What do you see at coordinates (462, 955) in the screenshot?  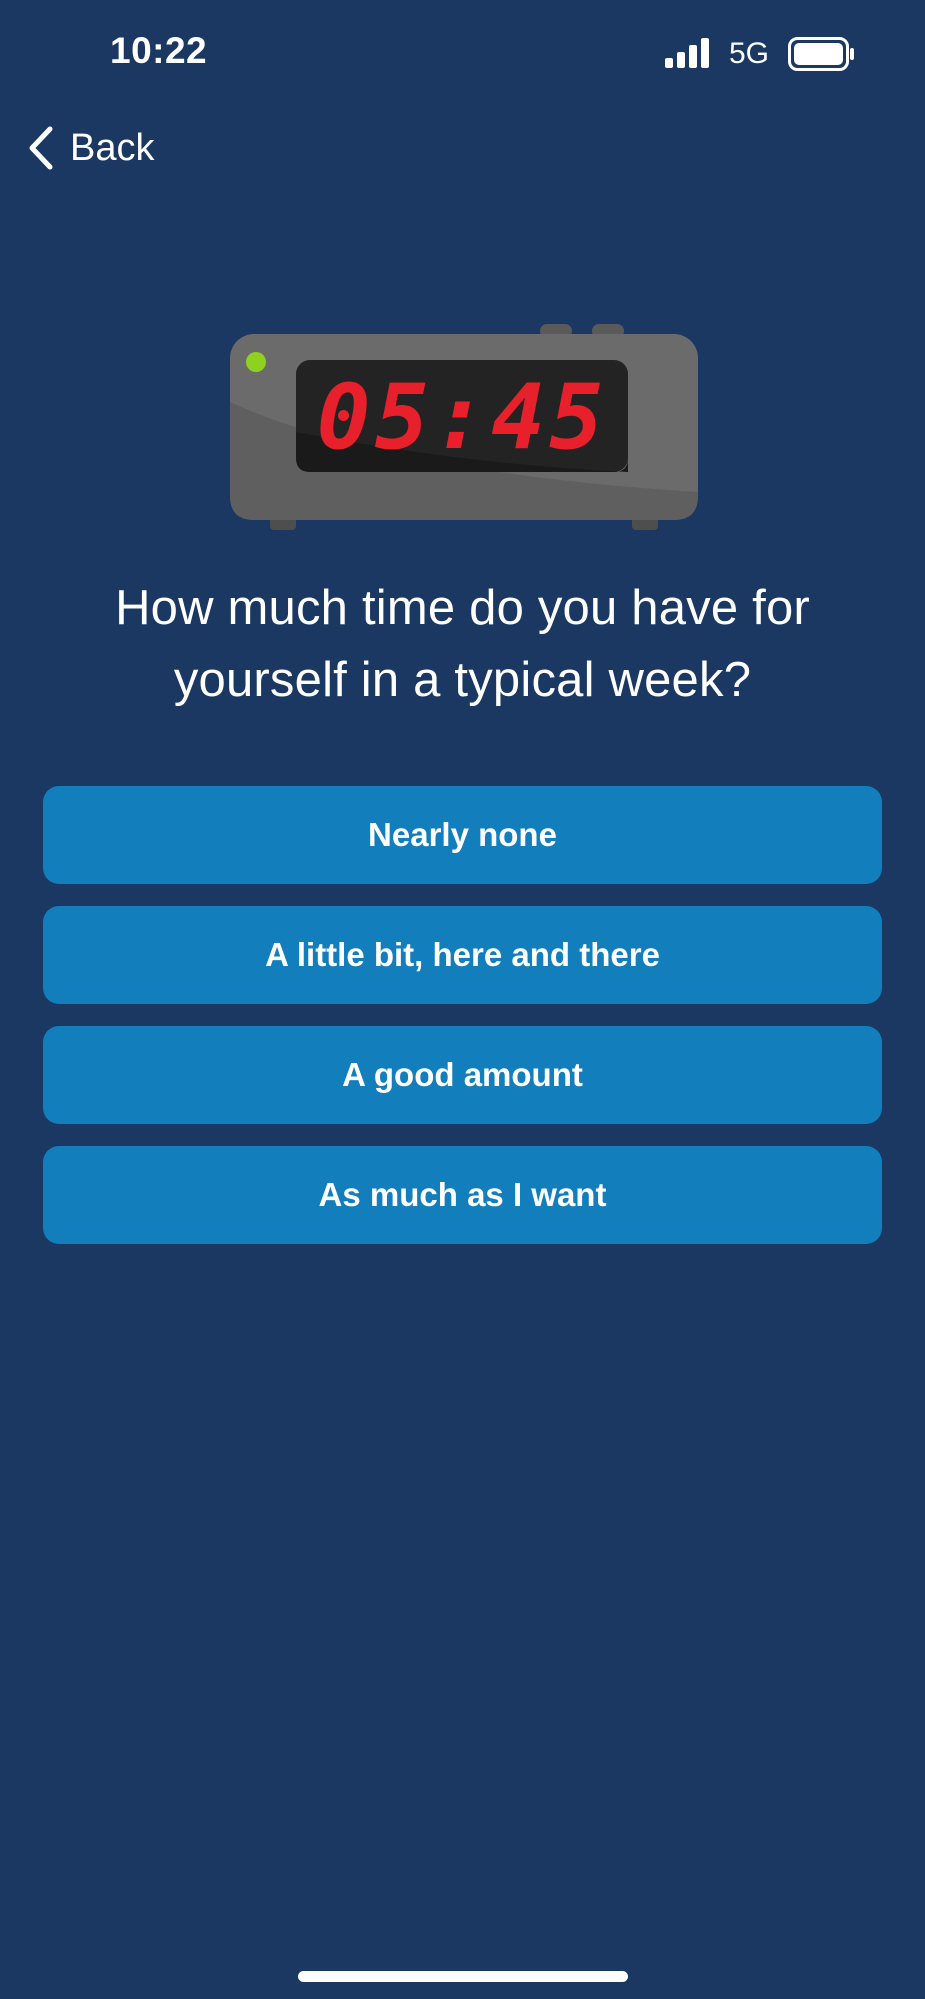 I see `option-a-little-bit-button: A little bit, here and there` at bounding box center [462, 955].